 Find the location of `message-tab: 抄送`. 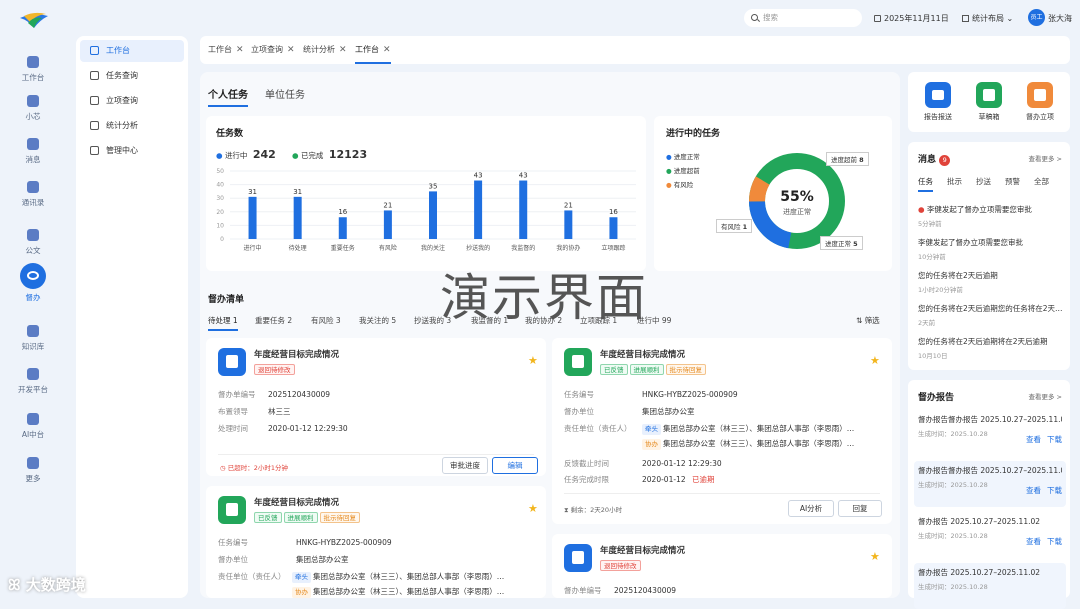

message-tab: 抄送 is located at coordinates (983, 181).